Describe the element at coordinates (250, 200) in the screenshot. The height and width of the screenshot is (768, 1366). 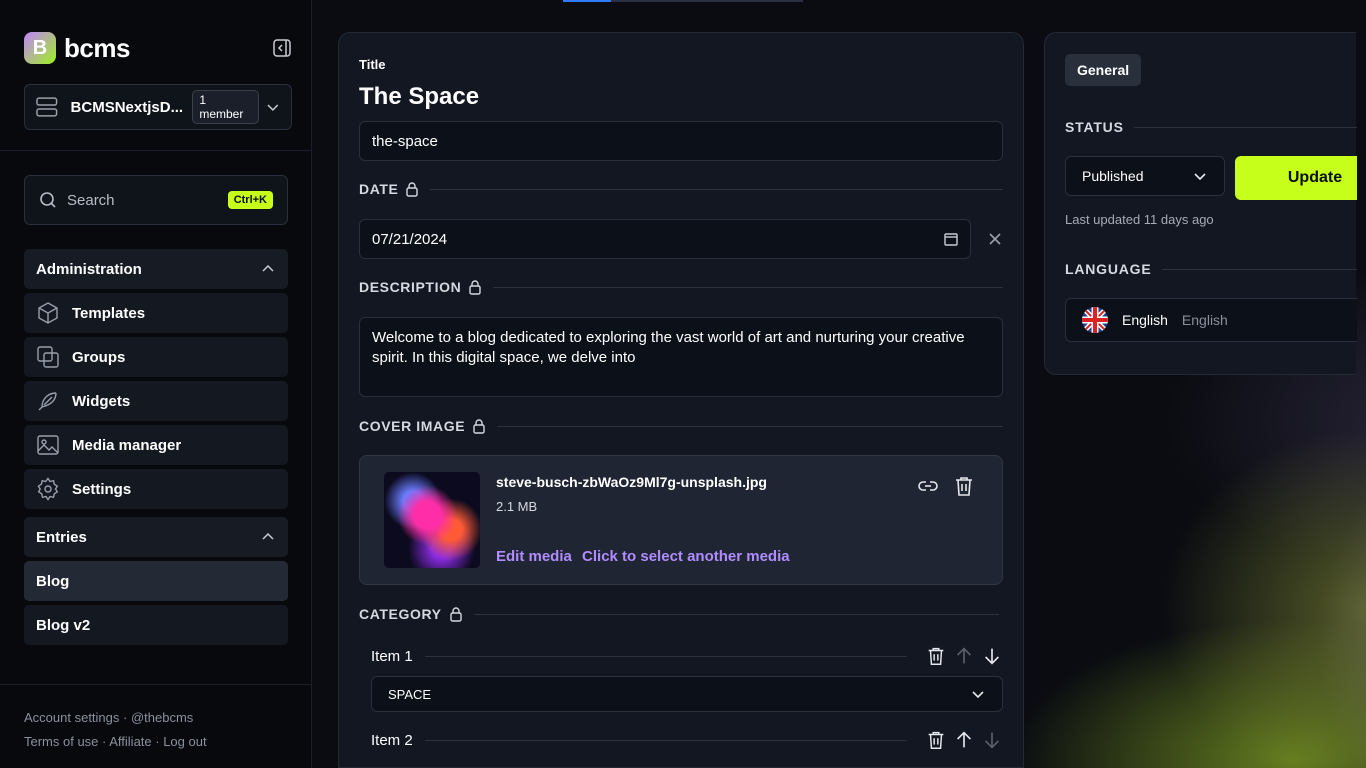
I see `search-shortcut-badge: Ctrl+K` at that location.